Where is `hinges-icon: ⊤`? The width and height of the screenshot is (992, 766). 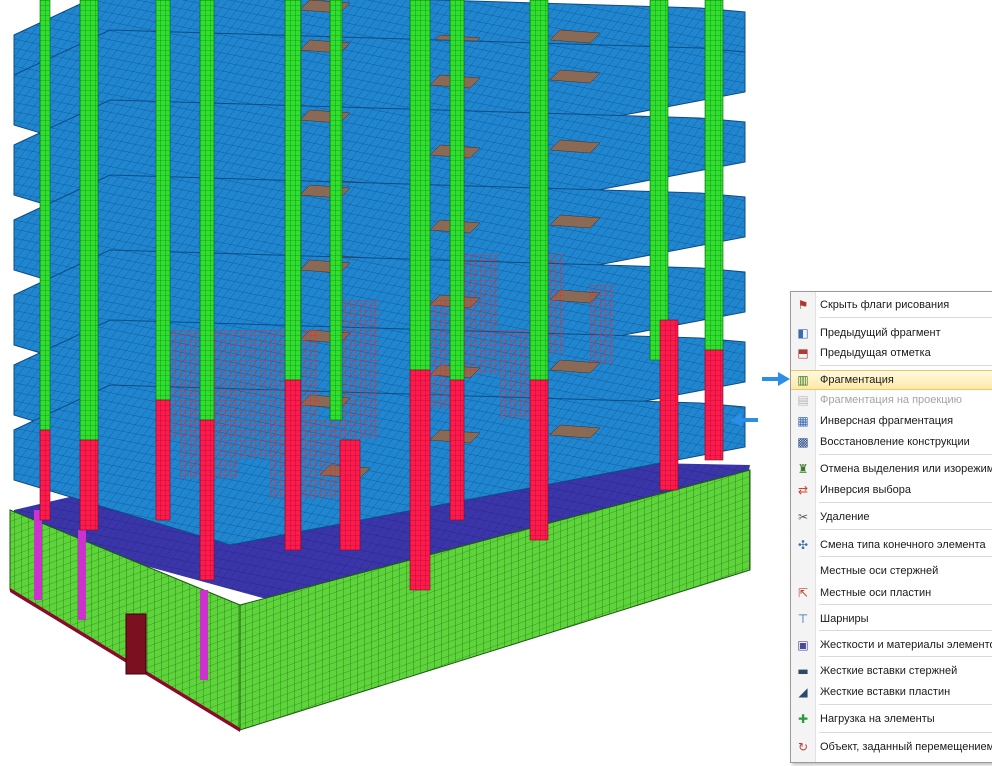 hinges-icon: ⊤ is located at coordinates (803, 619).